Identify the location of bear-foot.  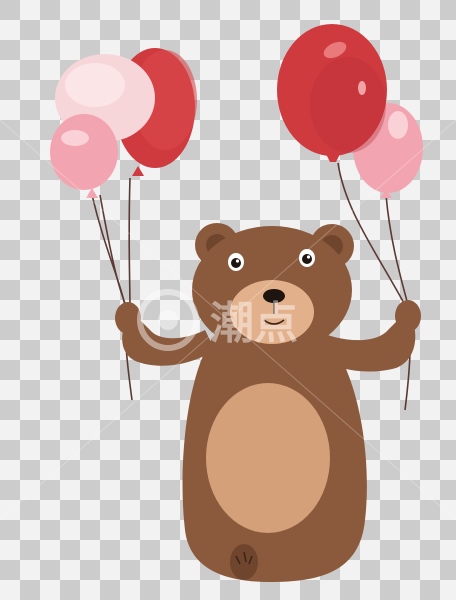
(244, 562).